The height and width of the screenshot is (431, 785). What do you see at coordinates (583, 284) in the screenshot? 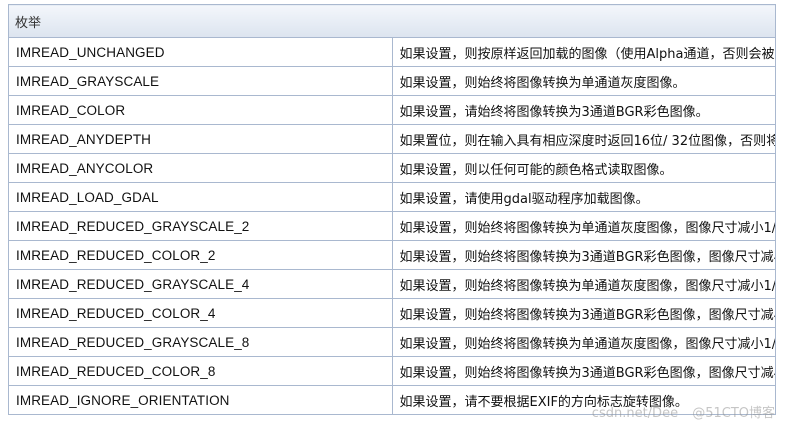
I see `enum-description: 如果设置，则始终将图像转换为单通道灰度图像，图像尺寸减小1/4。` at bounding box center [583, 284].